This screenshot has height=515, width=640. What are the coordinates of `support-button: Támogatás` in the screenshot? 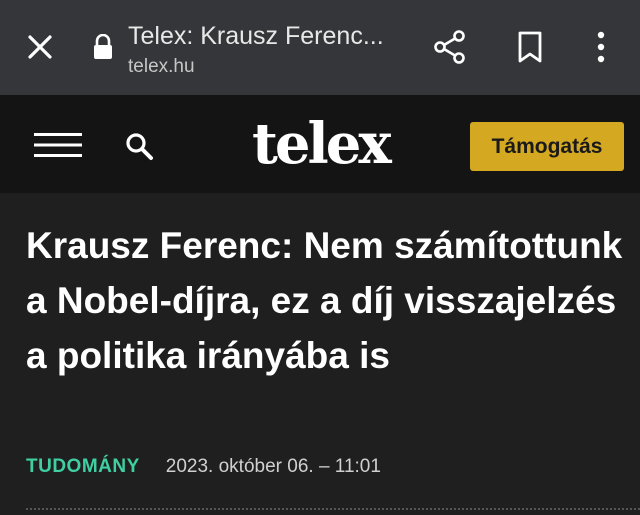 It's located at (547, 146).